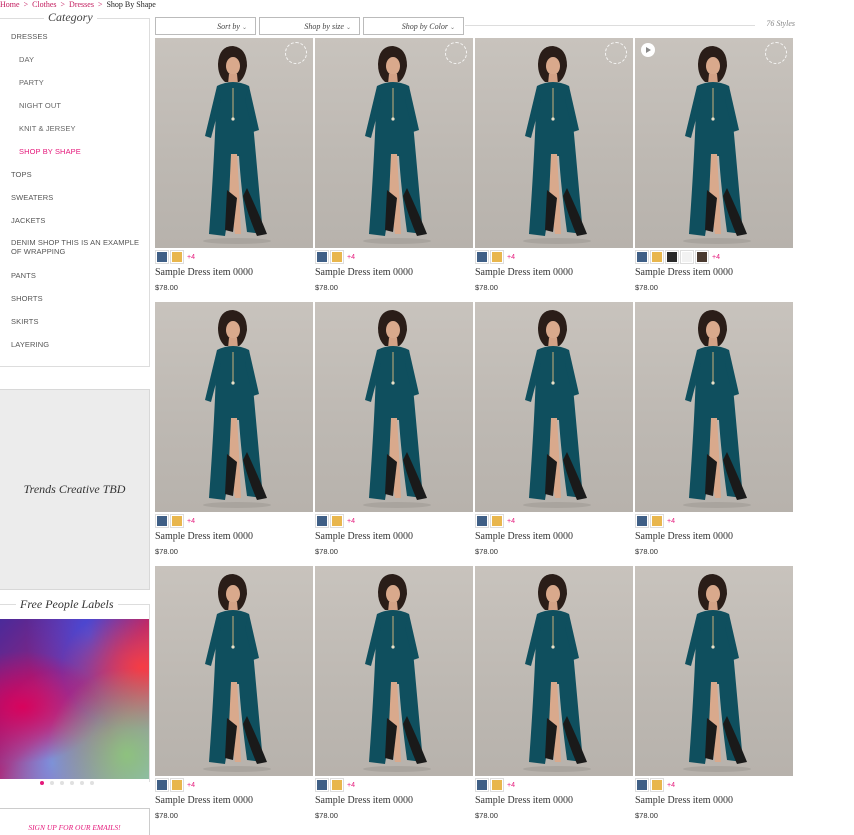 The width and height of the screenshot is (854, 835). Describe the element at coordinates (10, 4) in the screenshot. I see `breadcrumb-item: Home` at that location.